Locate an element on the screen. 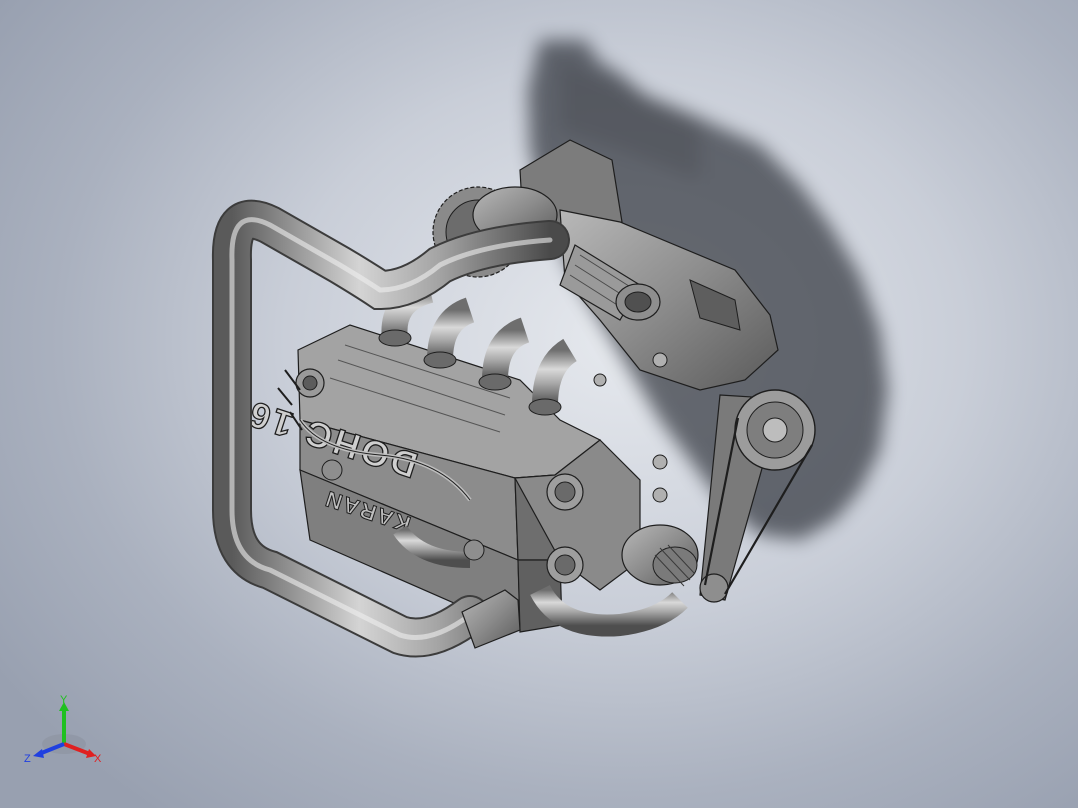  reference-triad: Y X Z is located at coordinates (63, 729).